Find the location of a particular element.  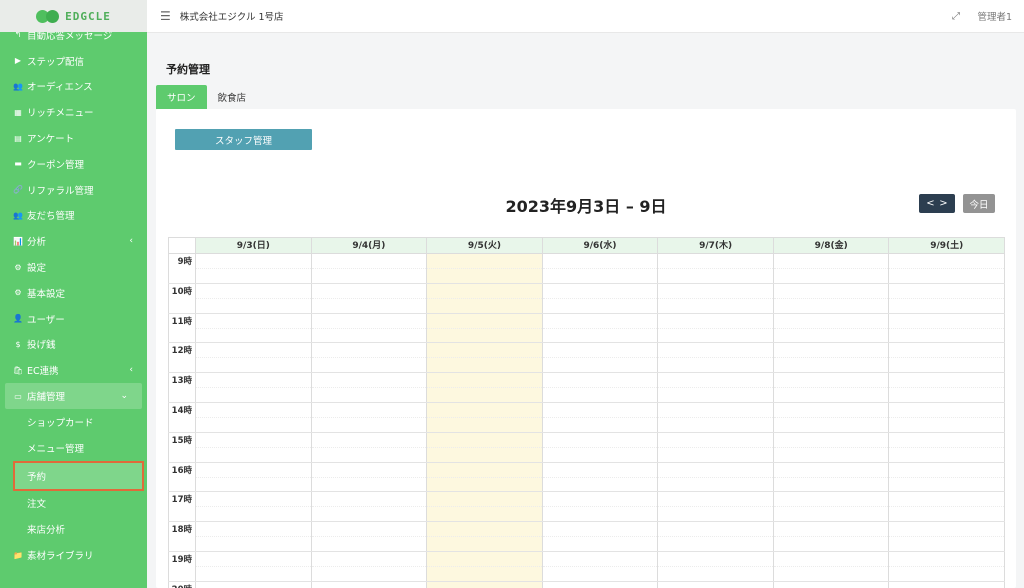

staff-management-button: スタッフ管理 is located at coordinates (243, 139).